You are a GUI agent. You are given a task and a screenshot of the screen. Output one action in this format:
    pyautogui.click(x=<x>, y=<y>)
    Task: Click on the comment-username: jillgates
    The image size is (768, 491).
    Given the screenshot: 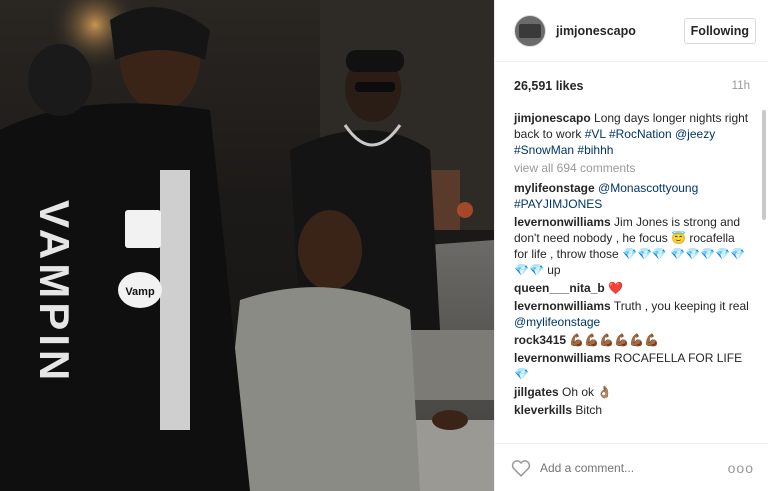 What is the action you would take?
    pyautogui.click(x=536, y=392)
    